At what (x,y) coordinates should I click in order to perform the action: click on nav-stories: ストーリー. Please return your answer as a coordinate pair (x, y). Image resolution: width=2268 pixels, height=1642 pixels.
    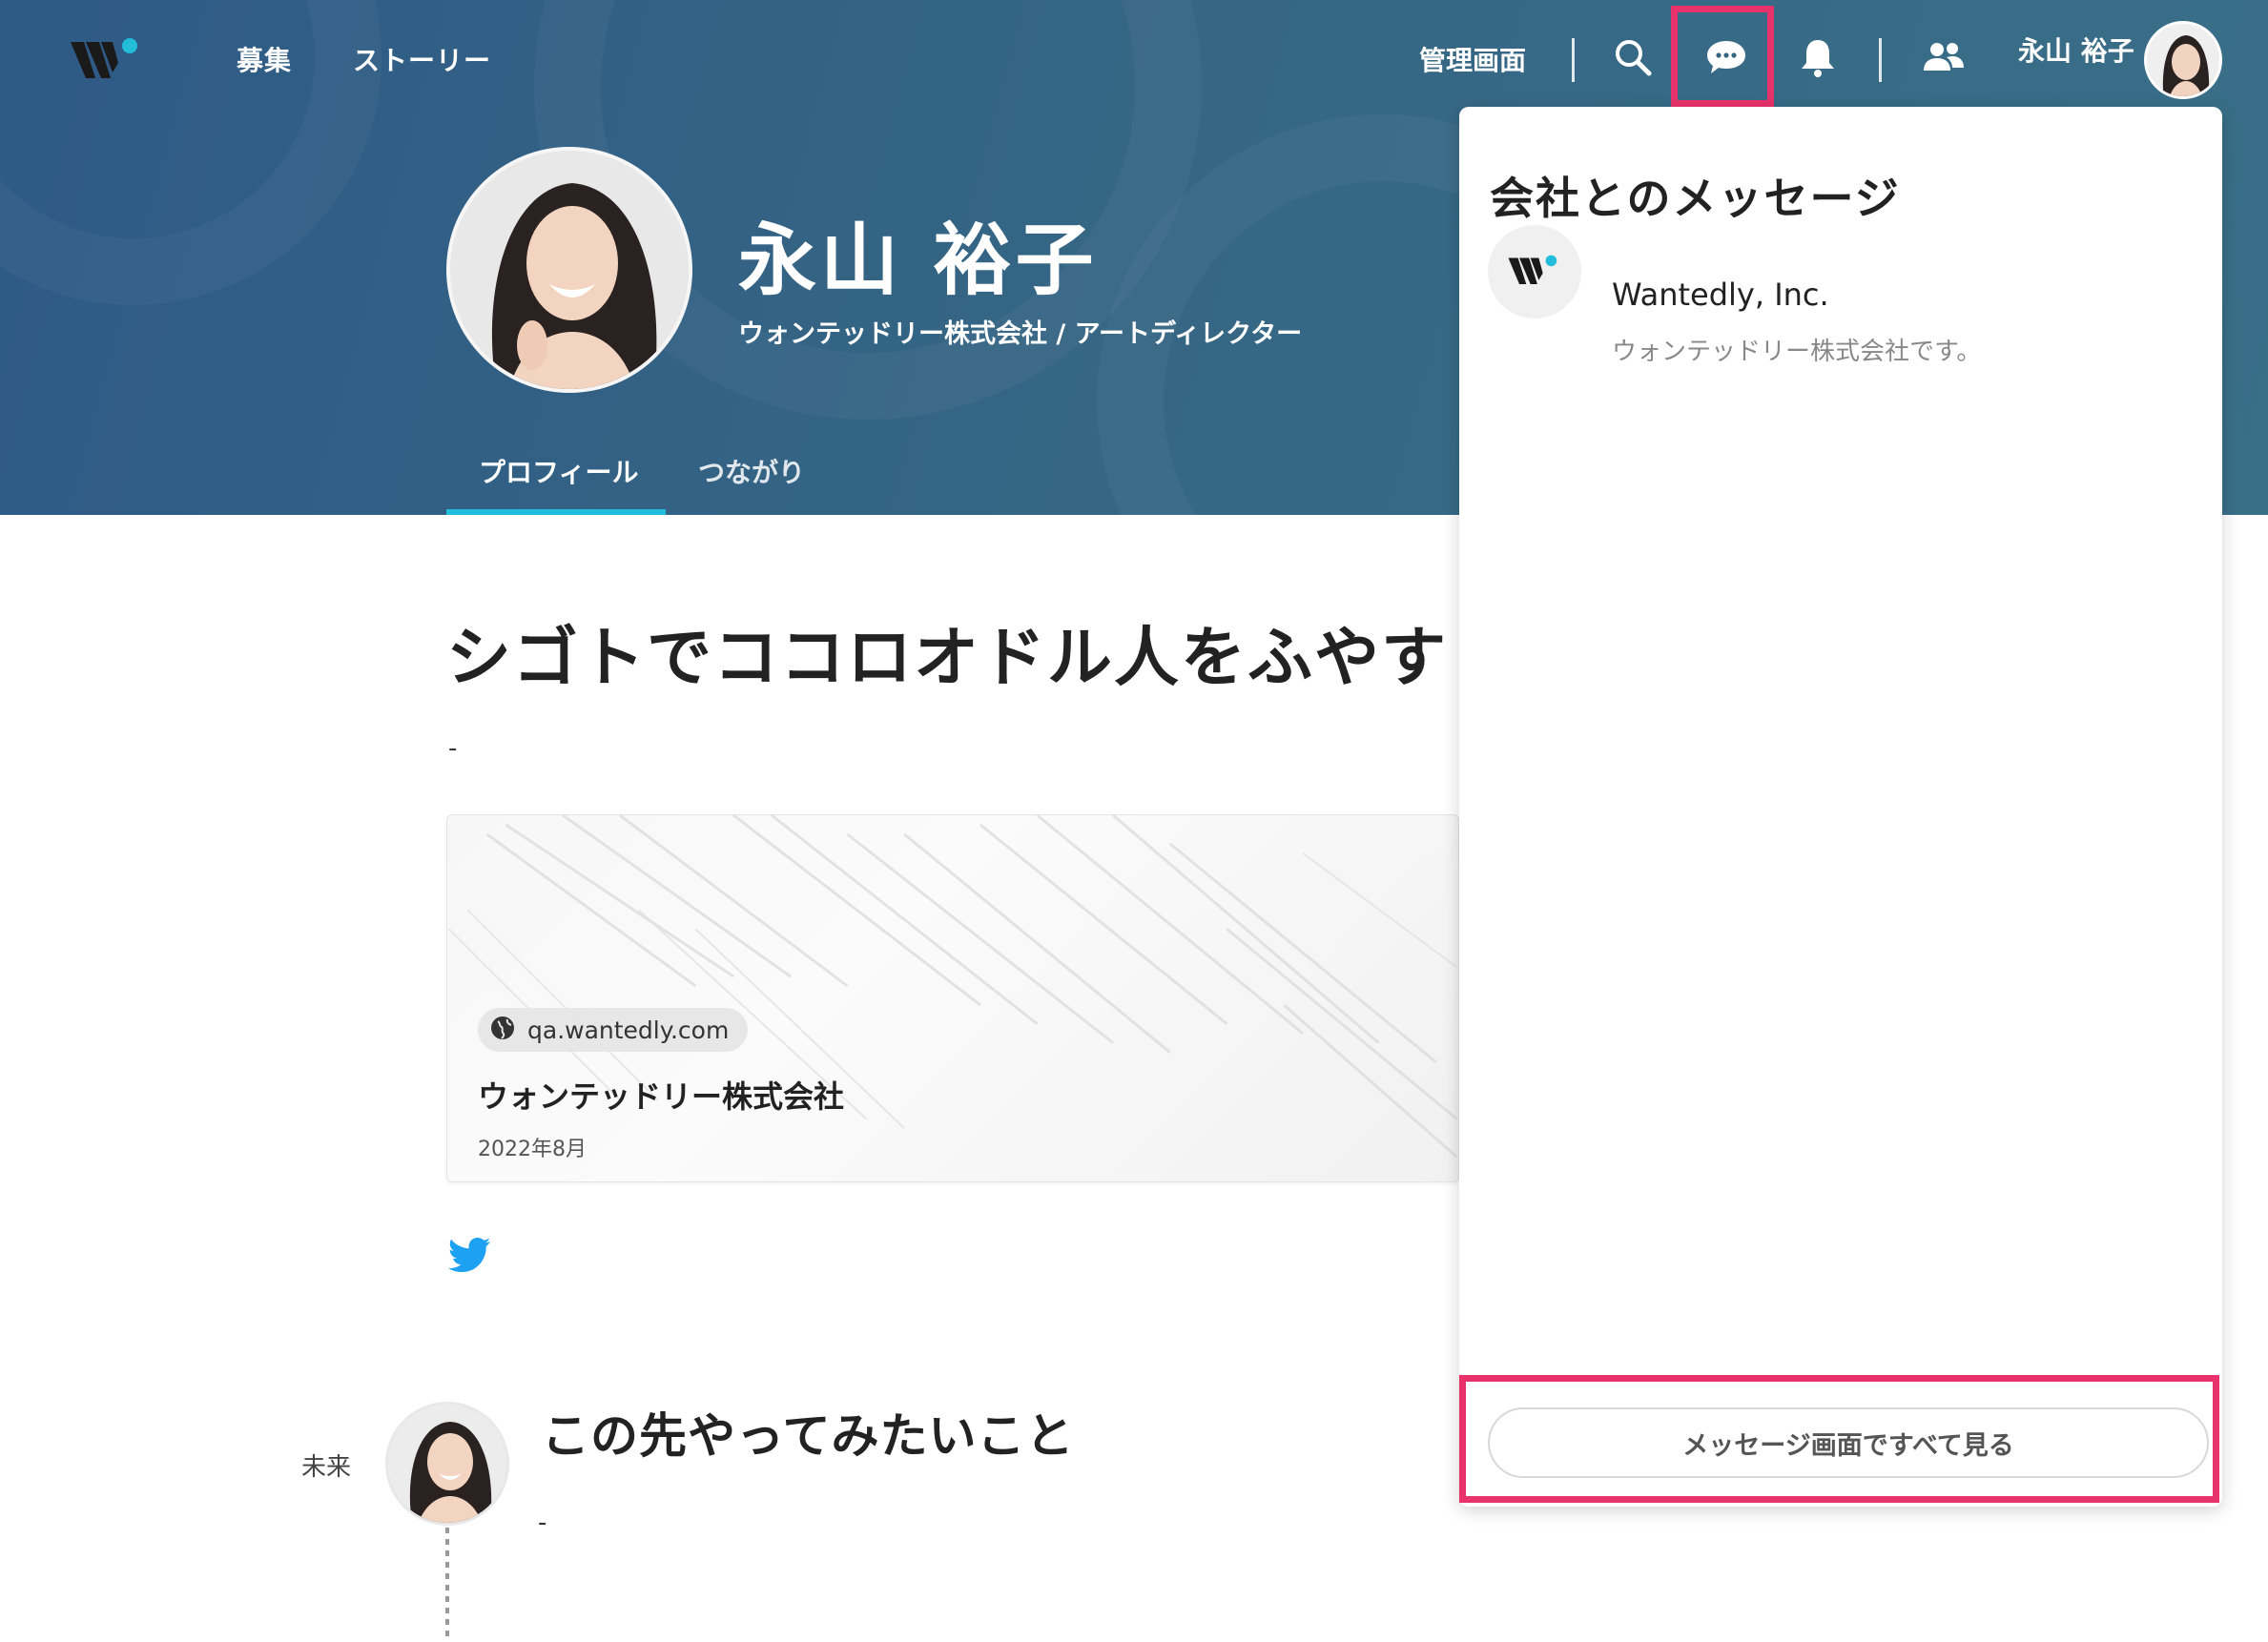
    Looking at the image, I should click on (422, 59).